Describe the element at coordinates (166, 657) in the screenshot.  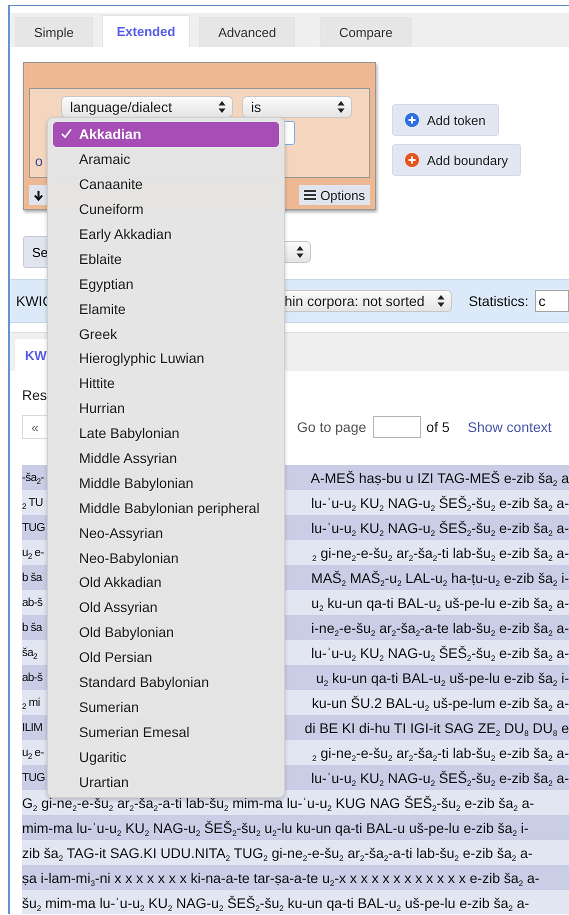
I see `menu-item: Old Persian` at that location.